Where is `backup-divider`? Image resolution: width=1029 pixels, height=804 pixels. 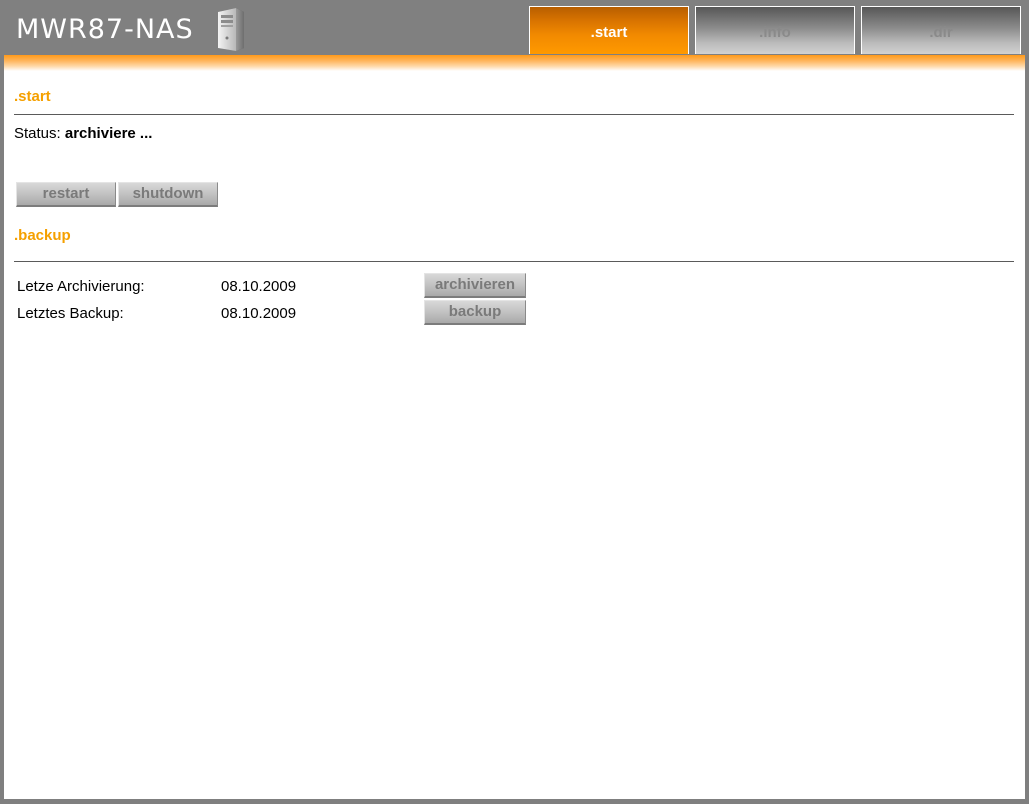
backup-divider is located at coordinates (514, 261).